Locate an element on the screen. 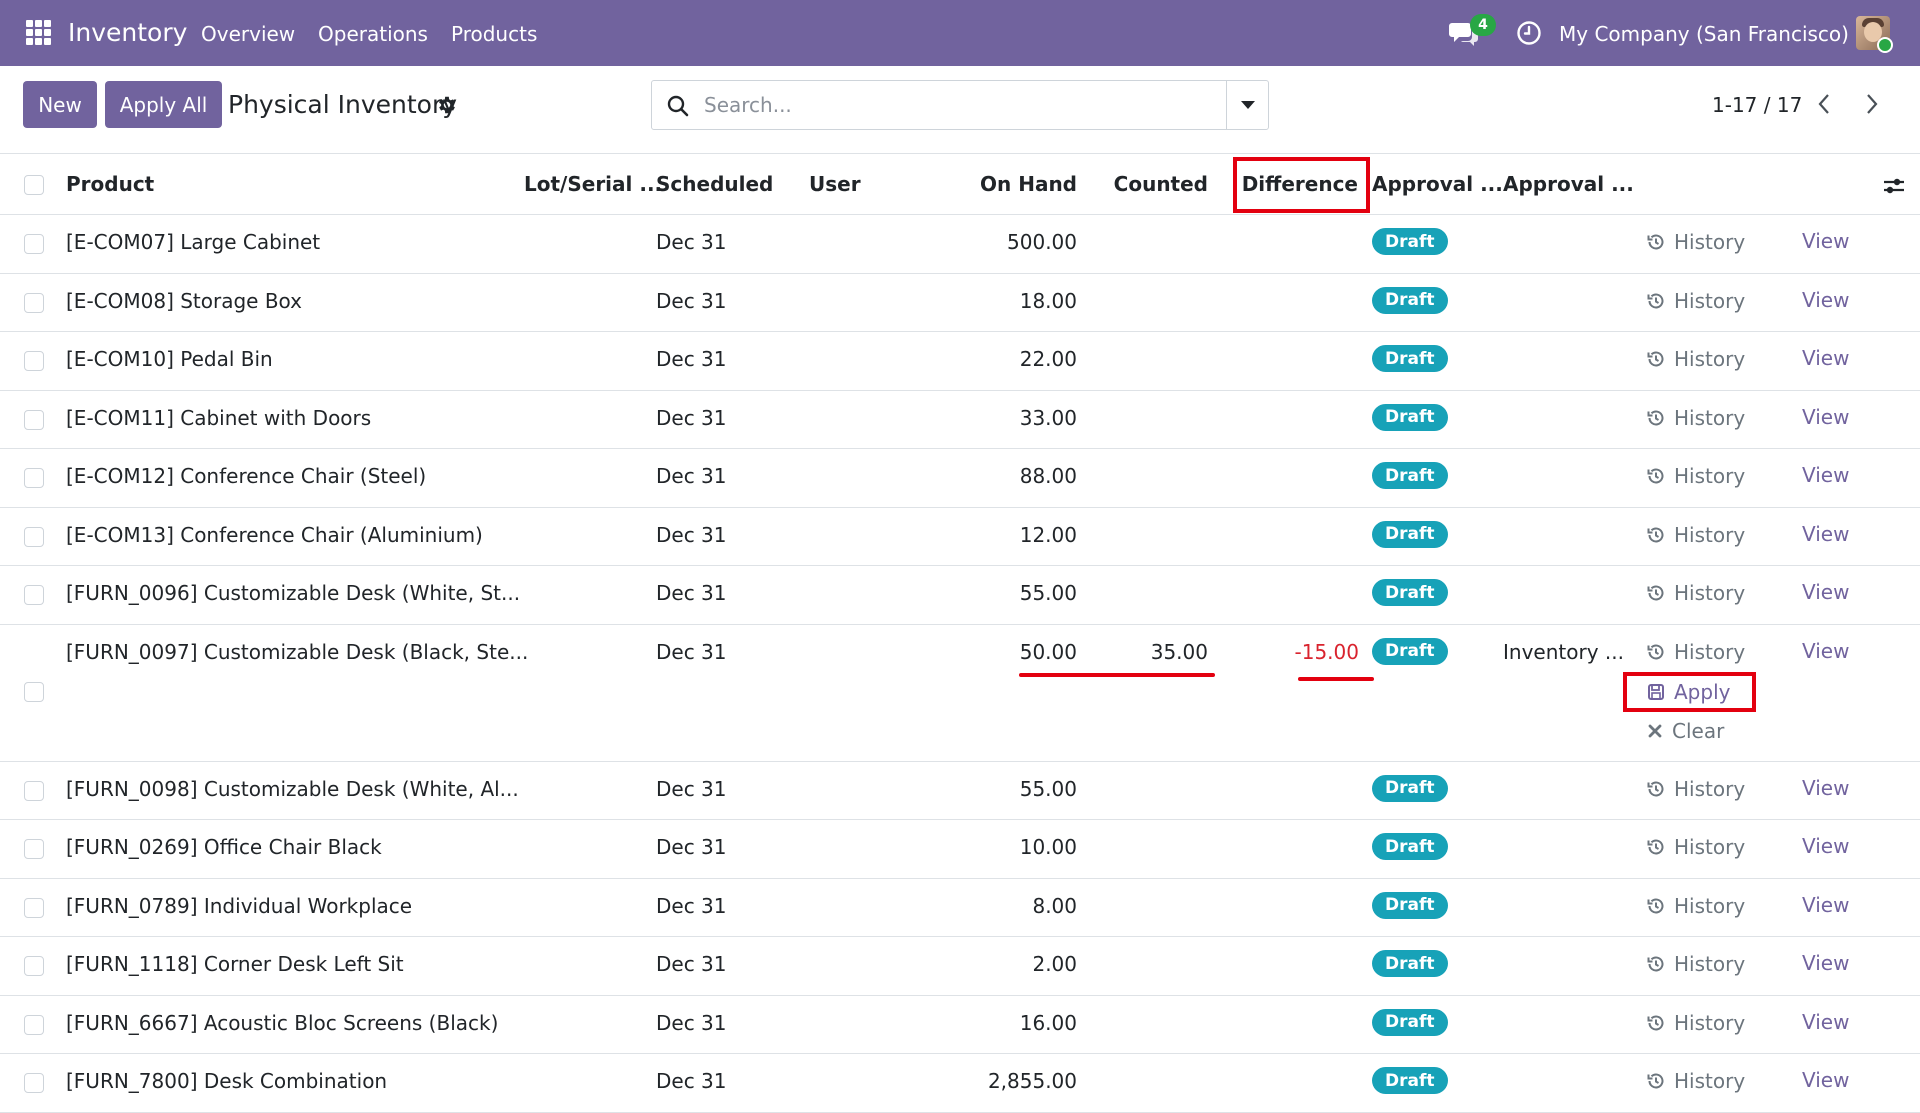 This screenshot has height=1113, width=1920. product-name: [FURN_7800] Desk Combination is located at coordinates (226, 1081).